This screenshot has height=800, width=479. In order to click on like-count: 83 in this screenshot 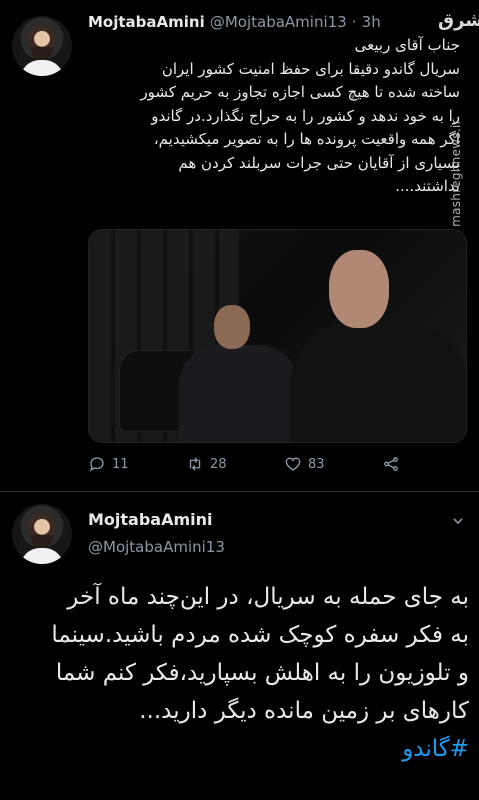, I will do `click(316, 464)`.